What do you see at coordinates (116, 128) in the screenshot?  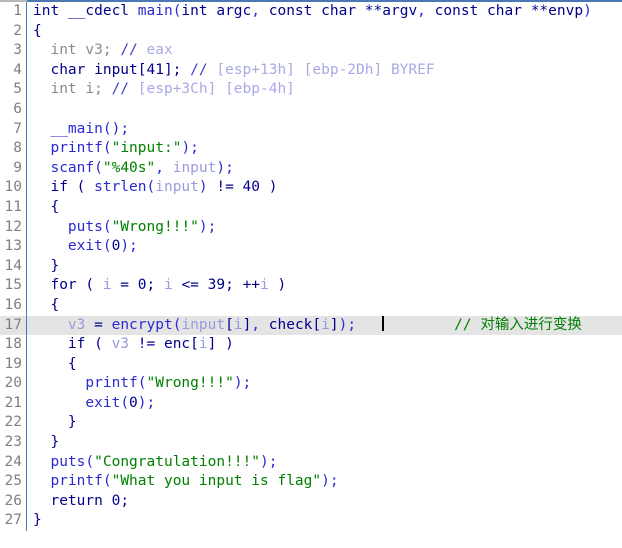 I see `code-token: ();` at bounding box center [116, 128].